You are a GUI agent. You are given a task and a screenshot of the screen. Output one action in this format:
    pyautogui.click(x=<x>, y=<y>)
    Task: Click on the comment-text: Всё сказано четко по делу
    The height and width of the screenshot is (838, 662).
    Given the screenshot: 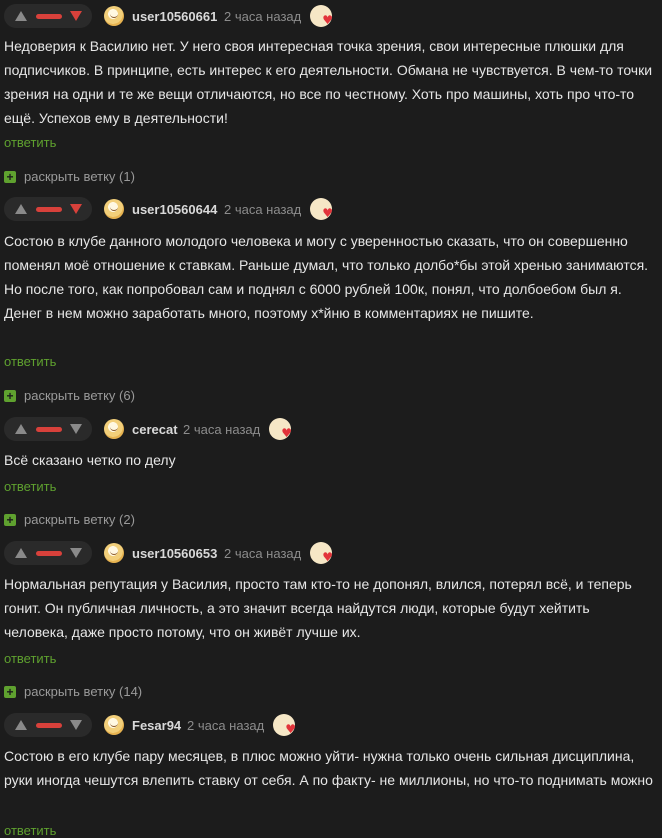 What is the action you would take?
    pyautogui.click(x=90, y=460)
    